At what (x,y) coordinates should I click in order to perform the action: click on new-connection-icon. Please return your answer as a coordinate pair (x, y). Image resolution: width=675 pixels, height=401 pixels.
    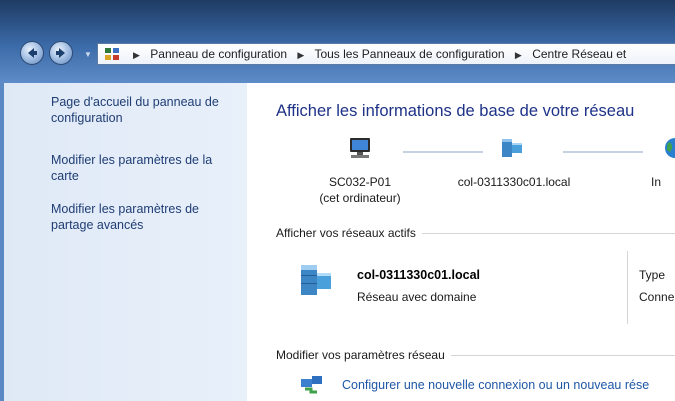
    Looking at the image, I should click on (311, 385).